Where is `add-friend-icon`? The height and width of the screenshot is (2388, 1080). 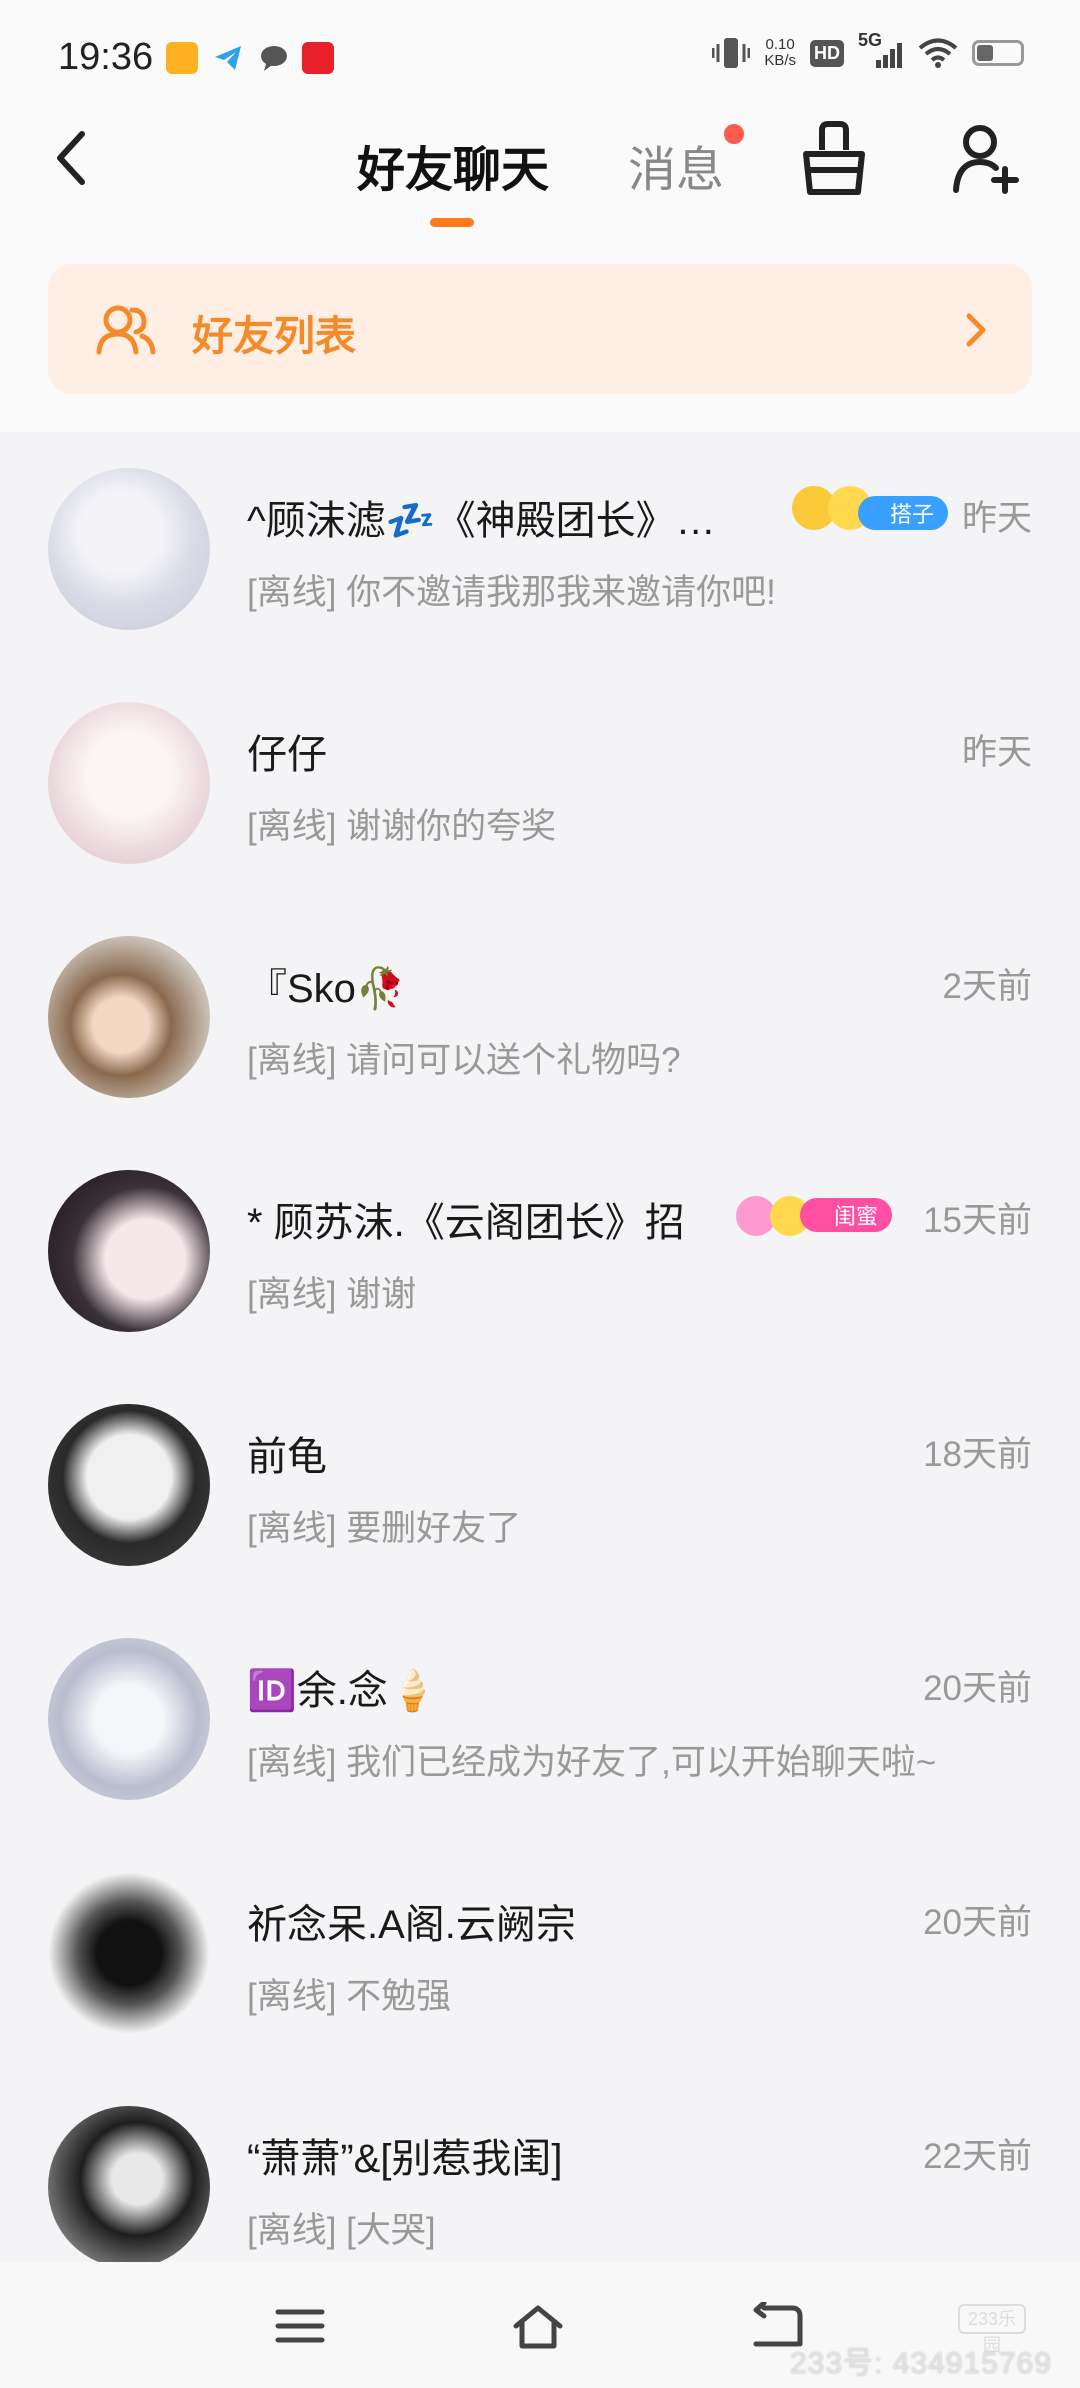
add-friend-icon is located at coordinates (985, 158).